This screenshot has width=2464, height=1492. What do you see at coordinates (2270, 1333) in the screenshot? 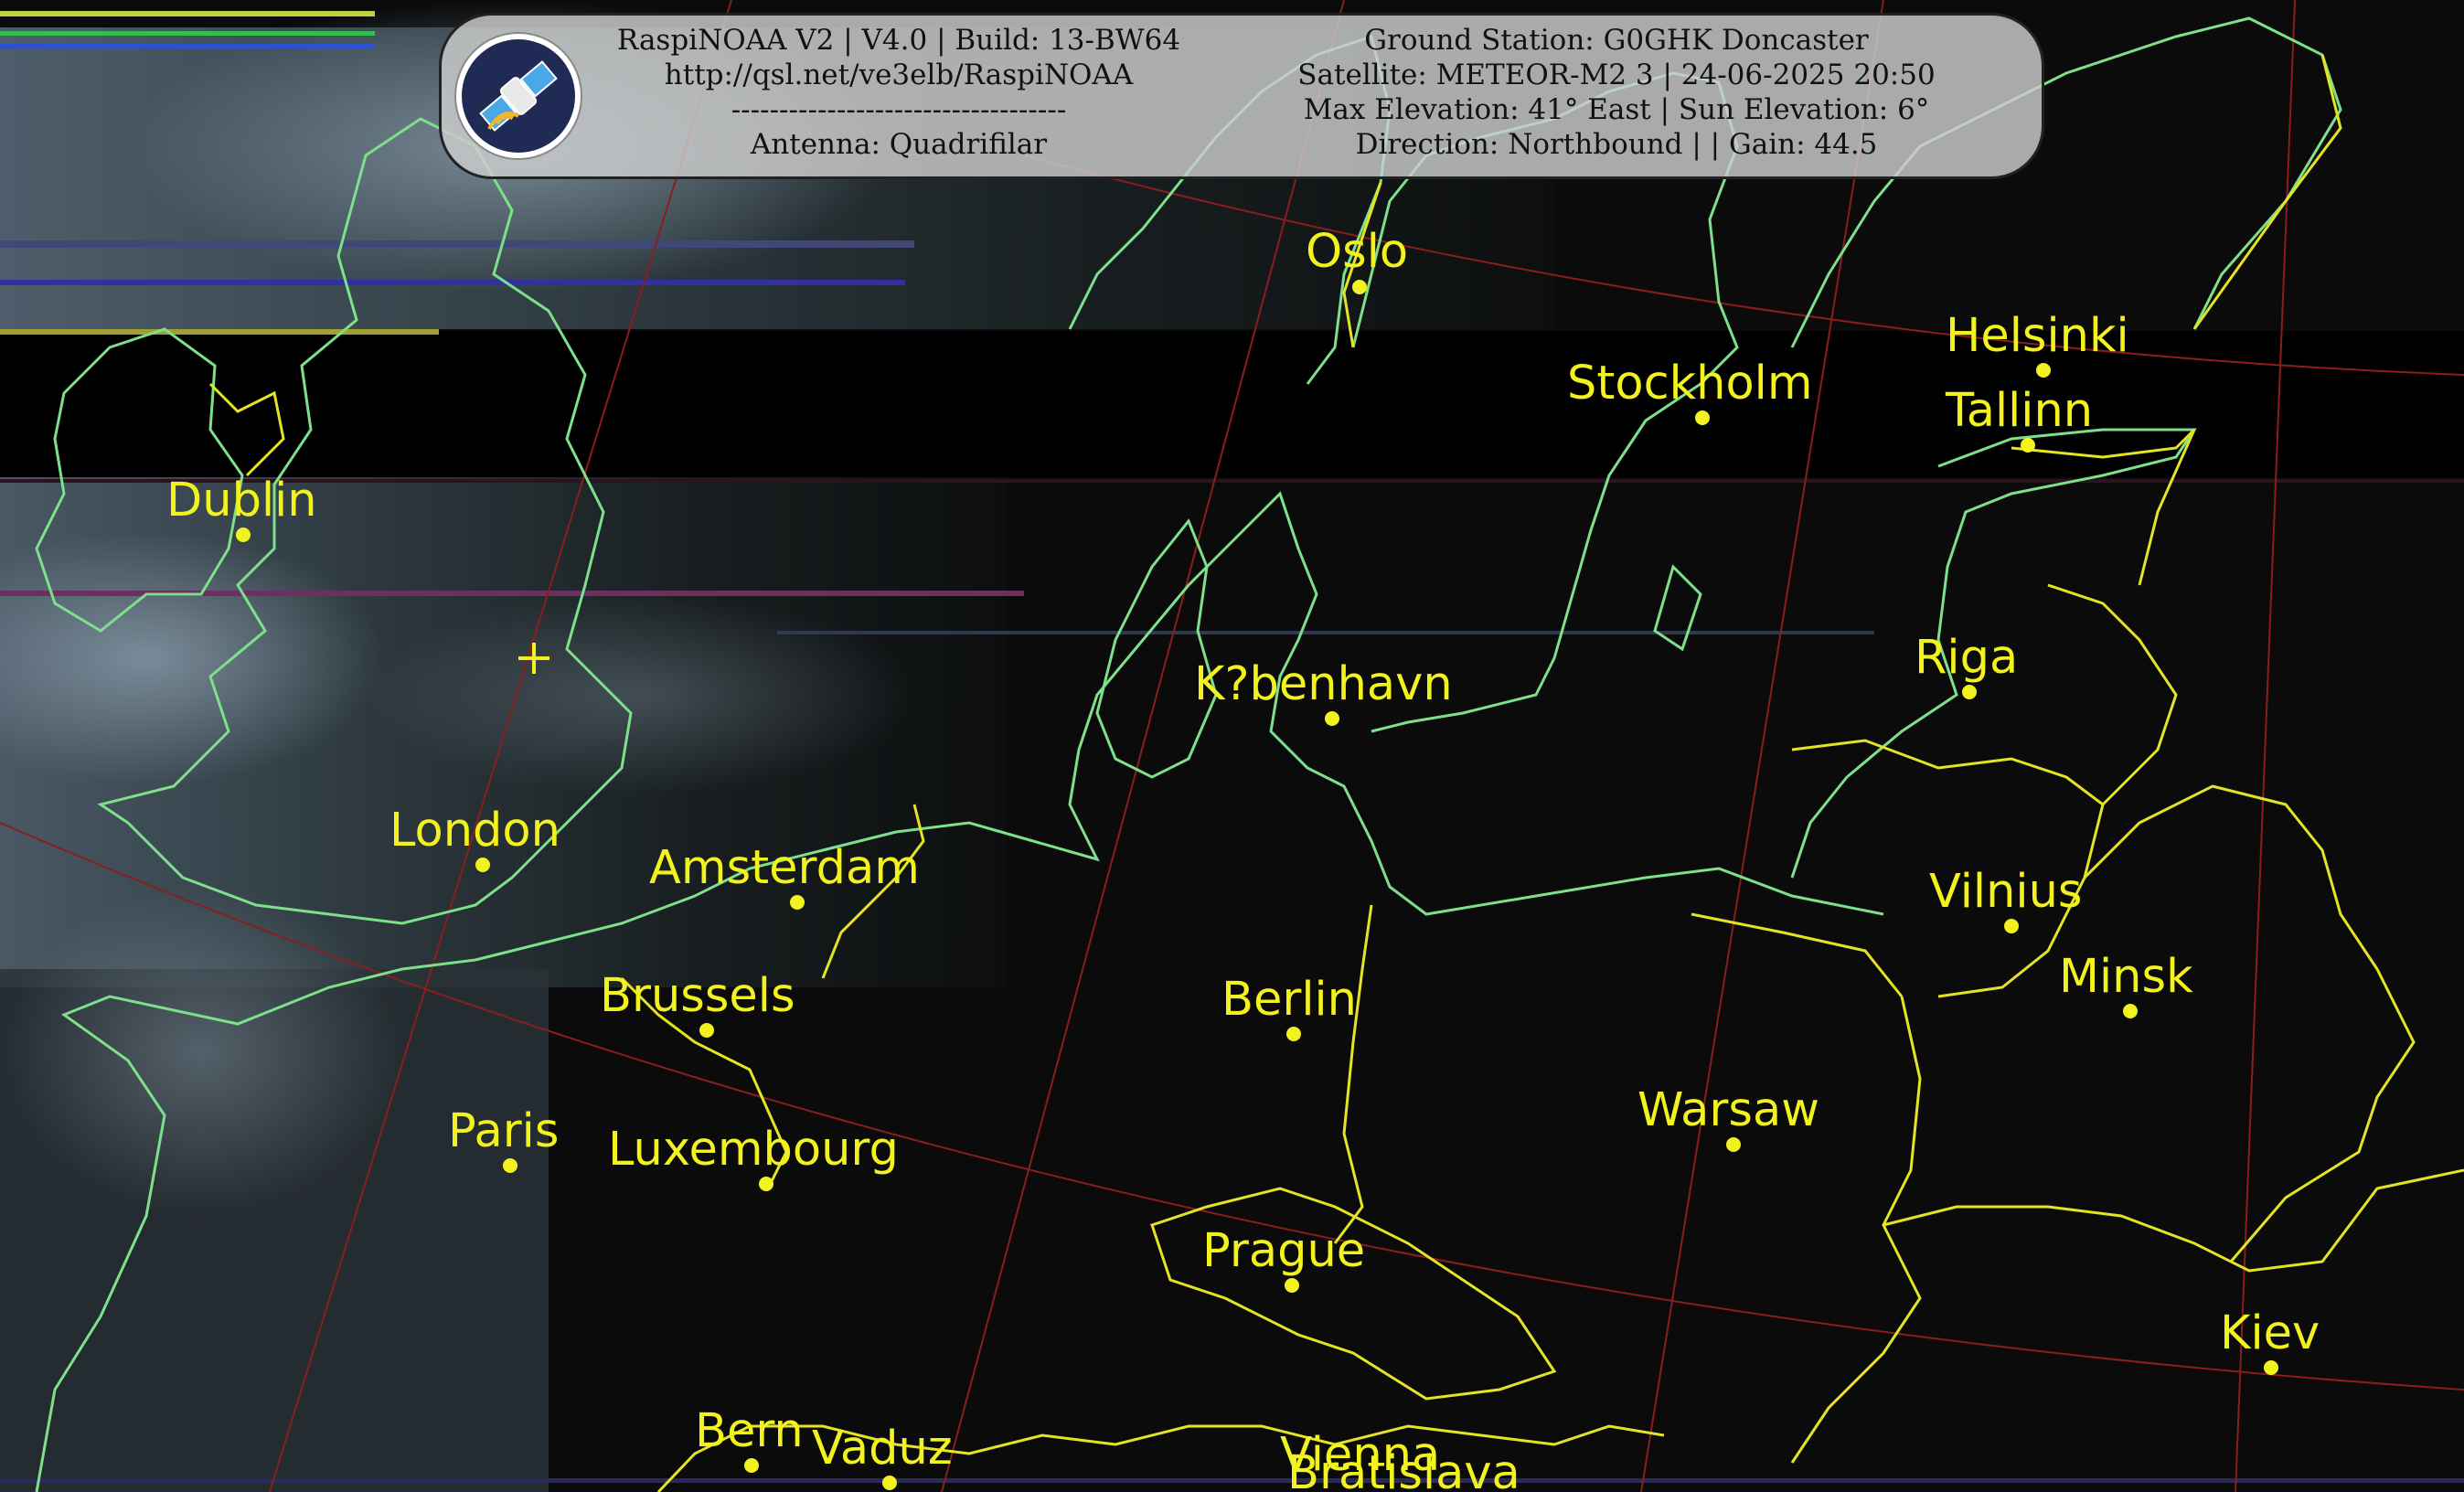
I see `city-label: Kiev` at bounding box center [2270, 1333].